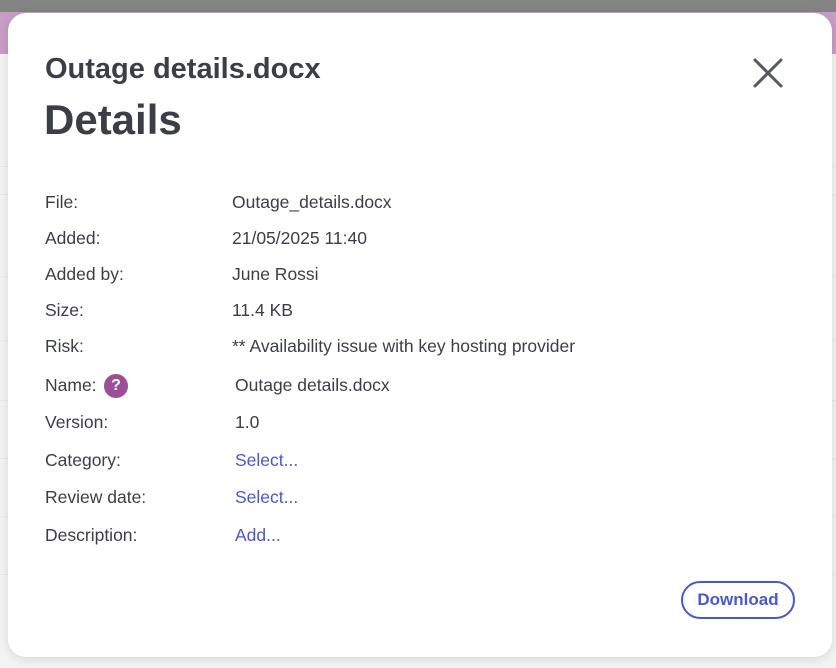 The height and width of the screenshot is (668, 836). What do you see at coordinates (299, 238) in the screenshot?
I see `added-value: 21/05/2025 11:40` at bounding box center [299, 238].